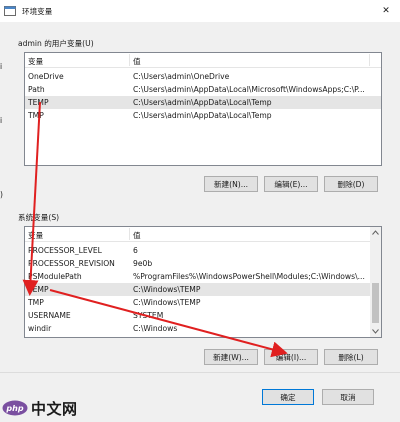 This screenshot has height=422, width=400. Describe the element at coordinates (375, 232) in the screenshot. I see `scroll-up-icon` at that location.